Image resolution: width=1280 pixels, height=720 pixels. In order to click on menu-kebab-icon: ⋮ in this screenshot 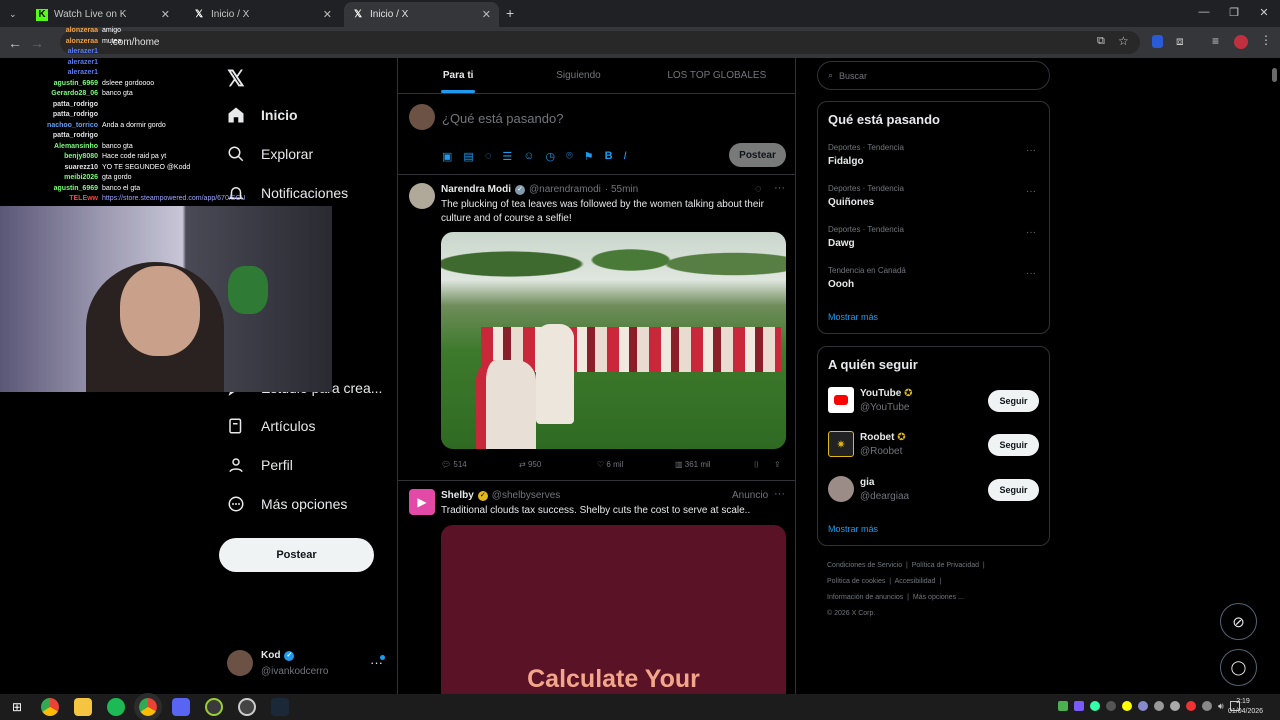, I will do `click(1266, 40)`.